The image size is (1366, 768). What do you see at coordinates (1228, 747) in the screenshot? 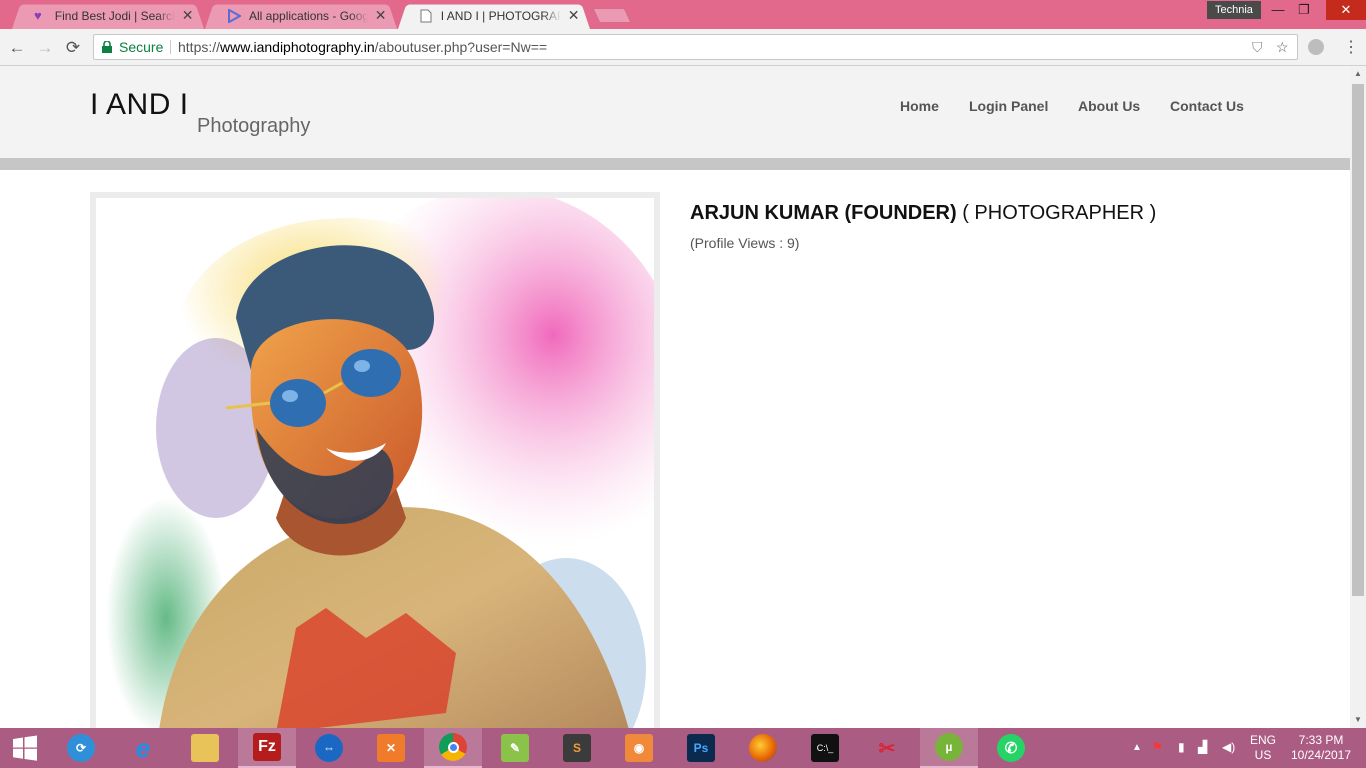
I see `volume-icon: ◀)` at bounding box center [1228, 747].